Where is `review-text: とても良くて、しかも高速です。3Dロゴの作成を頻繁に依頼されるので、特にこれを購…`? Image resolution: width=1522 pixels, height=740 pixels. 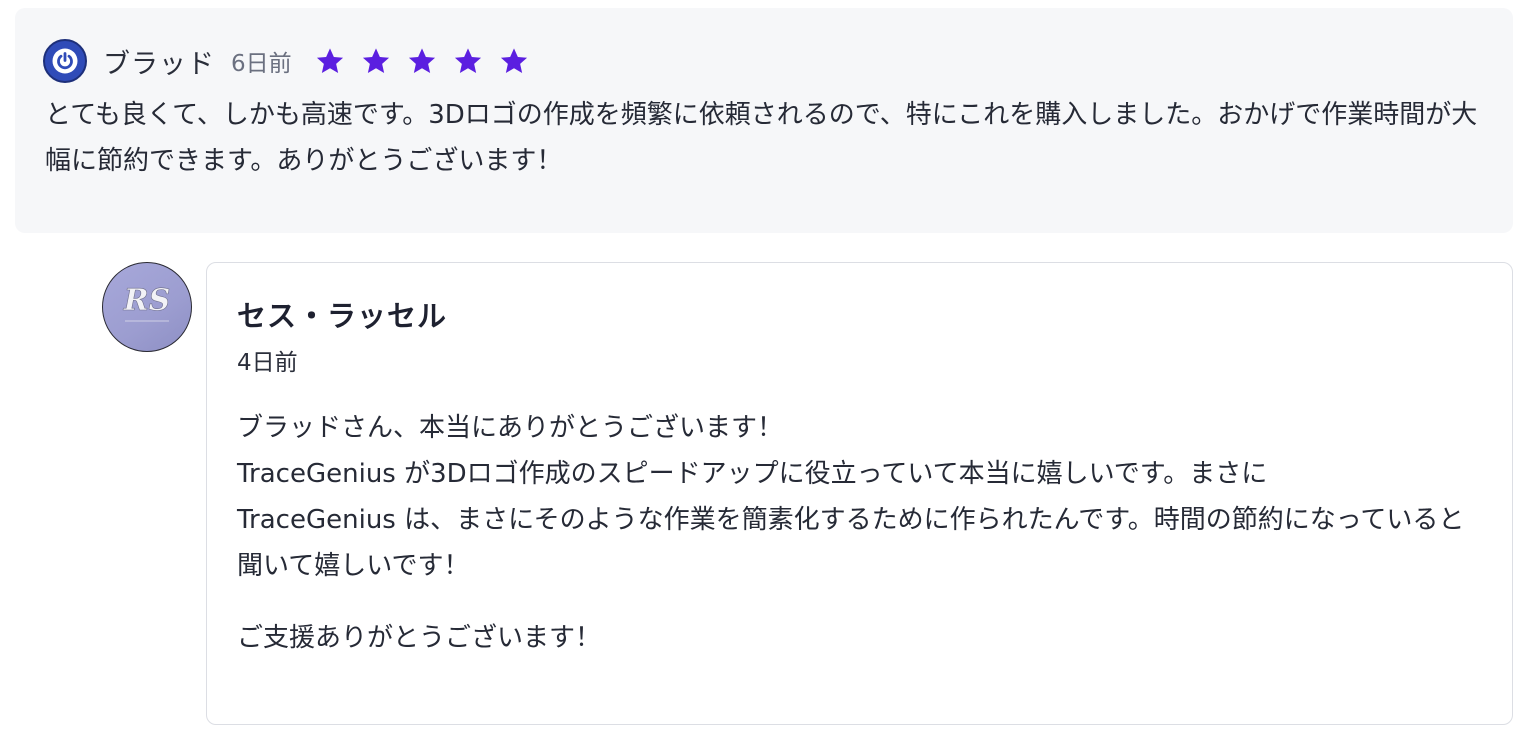 review-text: とても良くて、しかも高速です。3Dロゴの作成を頻繁に依頼されるので、特にこれを購… is located at coordinates (761, 138).